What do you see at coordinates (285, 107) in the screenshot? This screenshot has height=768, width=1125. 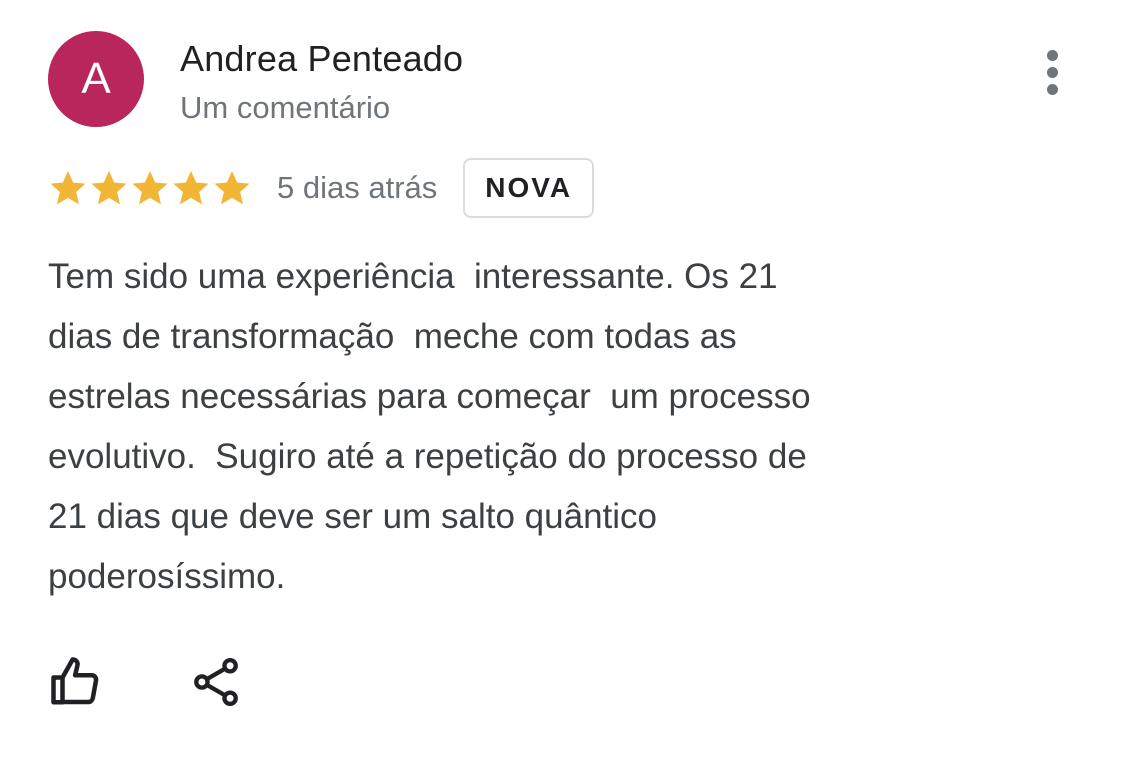 I see `author-review-count: Um comentário` at bounding box center [285, 107].